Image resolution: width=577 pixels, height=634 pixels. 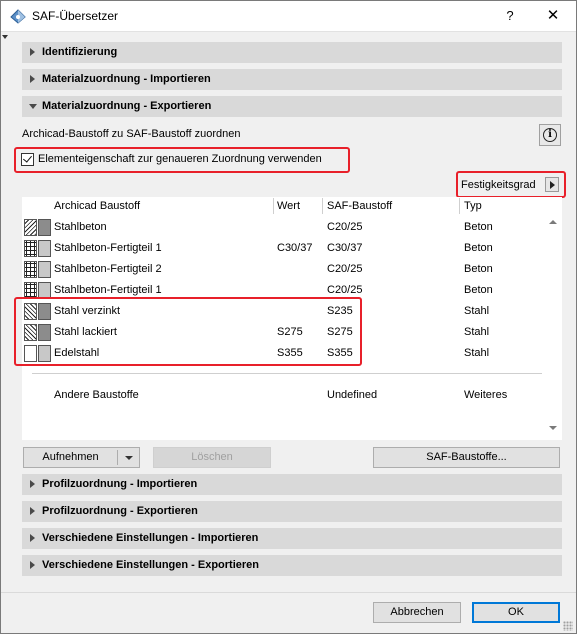 What do you see at coordinates (288, 16) in the screenshot?
I see `title-bar: SAF-Übersetzer ? ✕` at bounding box center [288, 16].